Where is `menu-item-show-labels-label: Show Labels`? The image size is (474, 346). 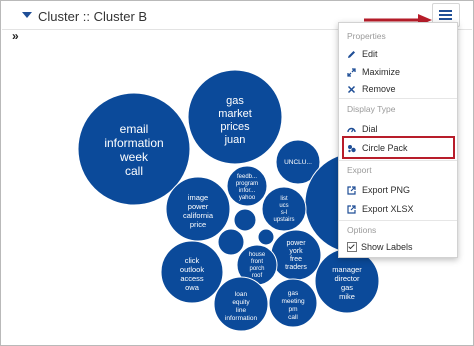
menu-item-show-labels-label: Show Labels is located at coordinates (387, 247).